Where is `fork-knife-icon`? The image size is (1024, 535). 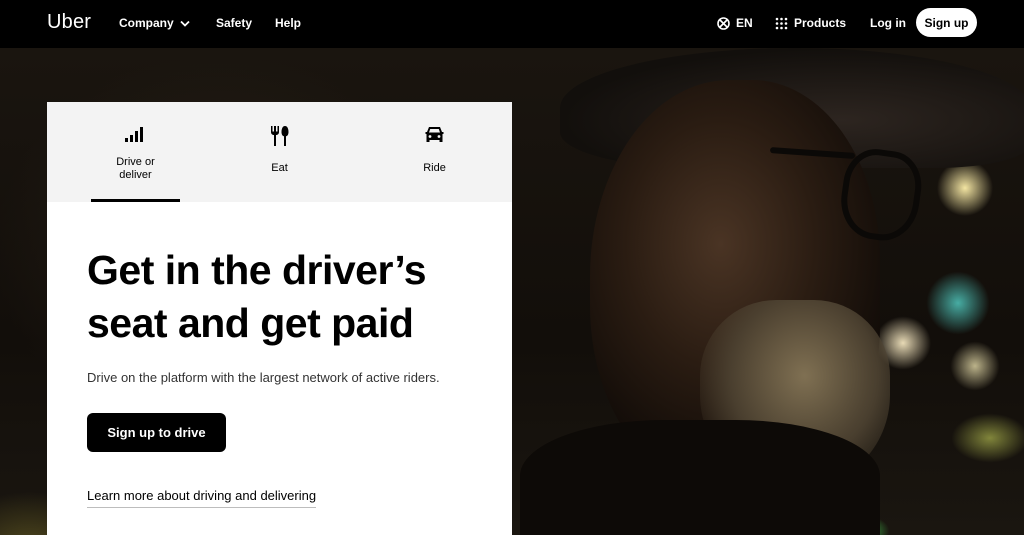
fork-knife-icon is located at coordinates (280, 136).